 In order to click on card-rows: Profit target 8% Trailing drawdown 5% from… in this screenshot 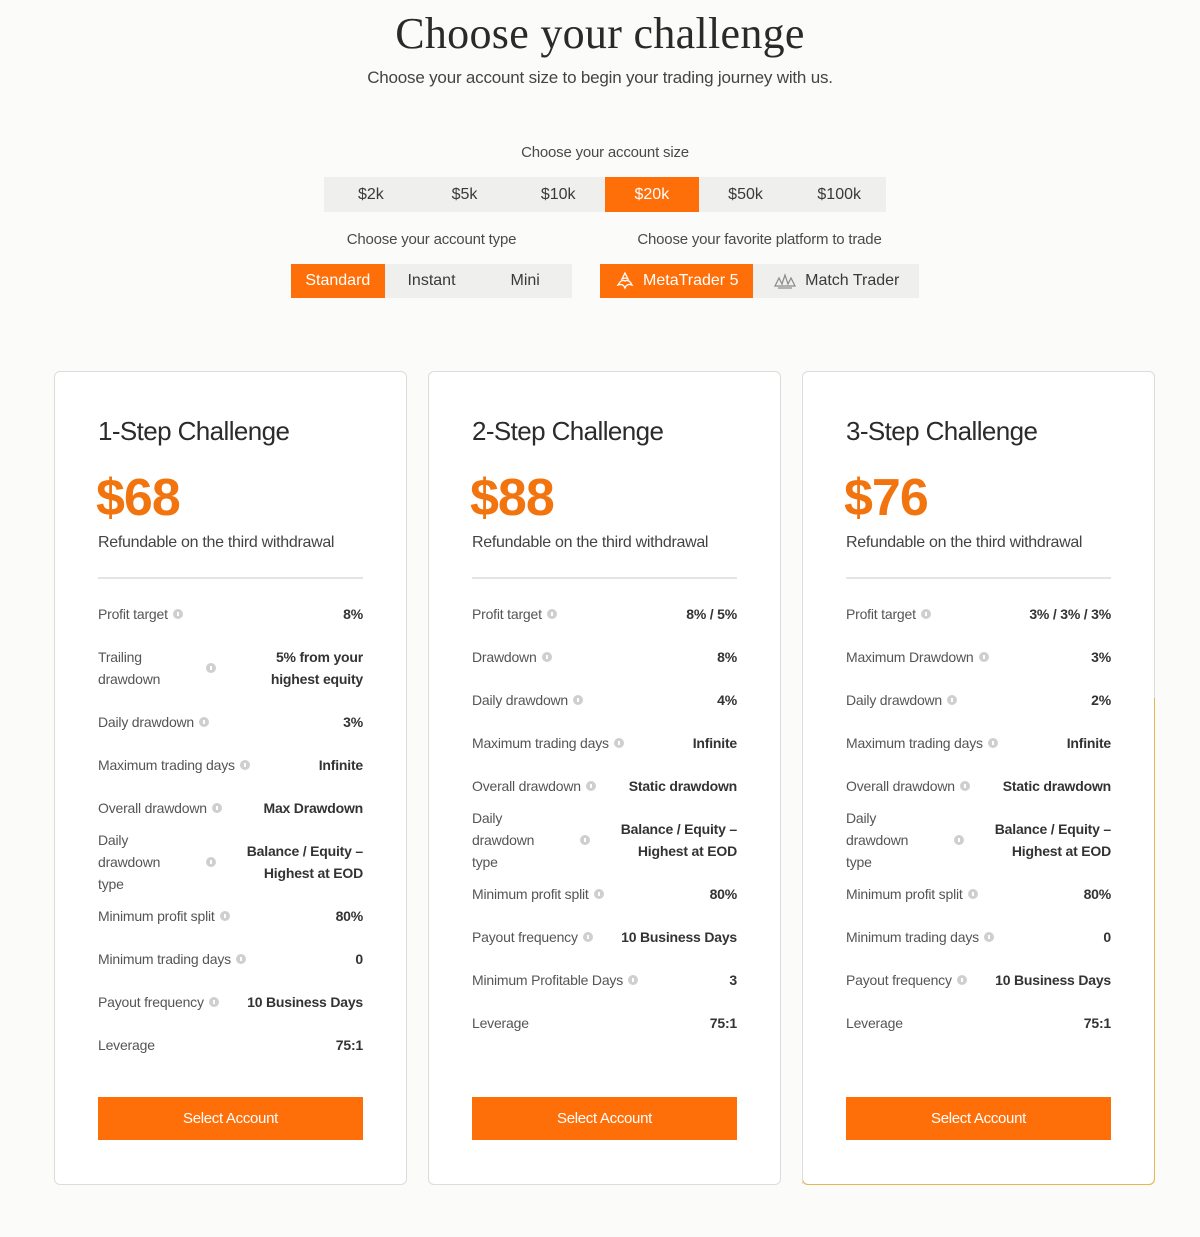, I will do `click(230, 829)`.